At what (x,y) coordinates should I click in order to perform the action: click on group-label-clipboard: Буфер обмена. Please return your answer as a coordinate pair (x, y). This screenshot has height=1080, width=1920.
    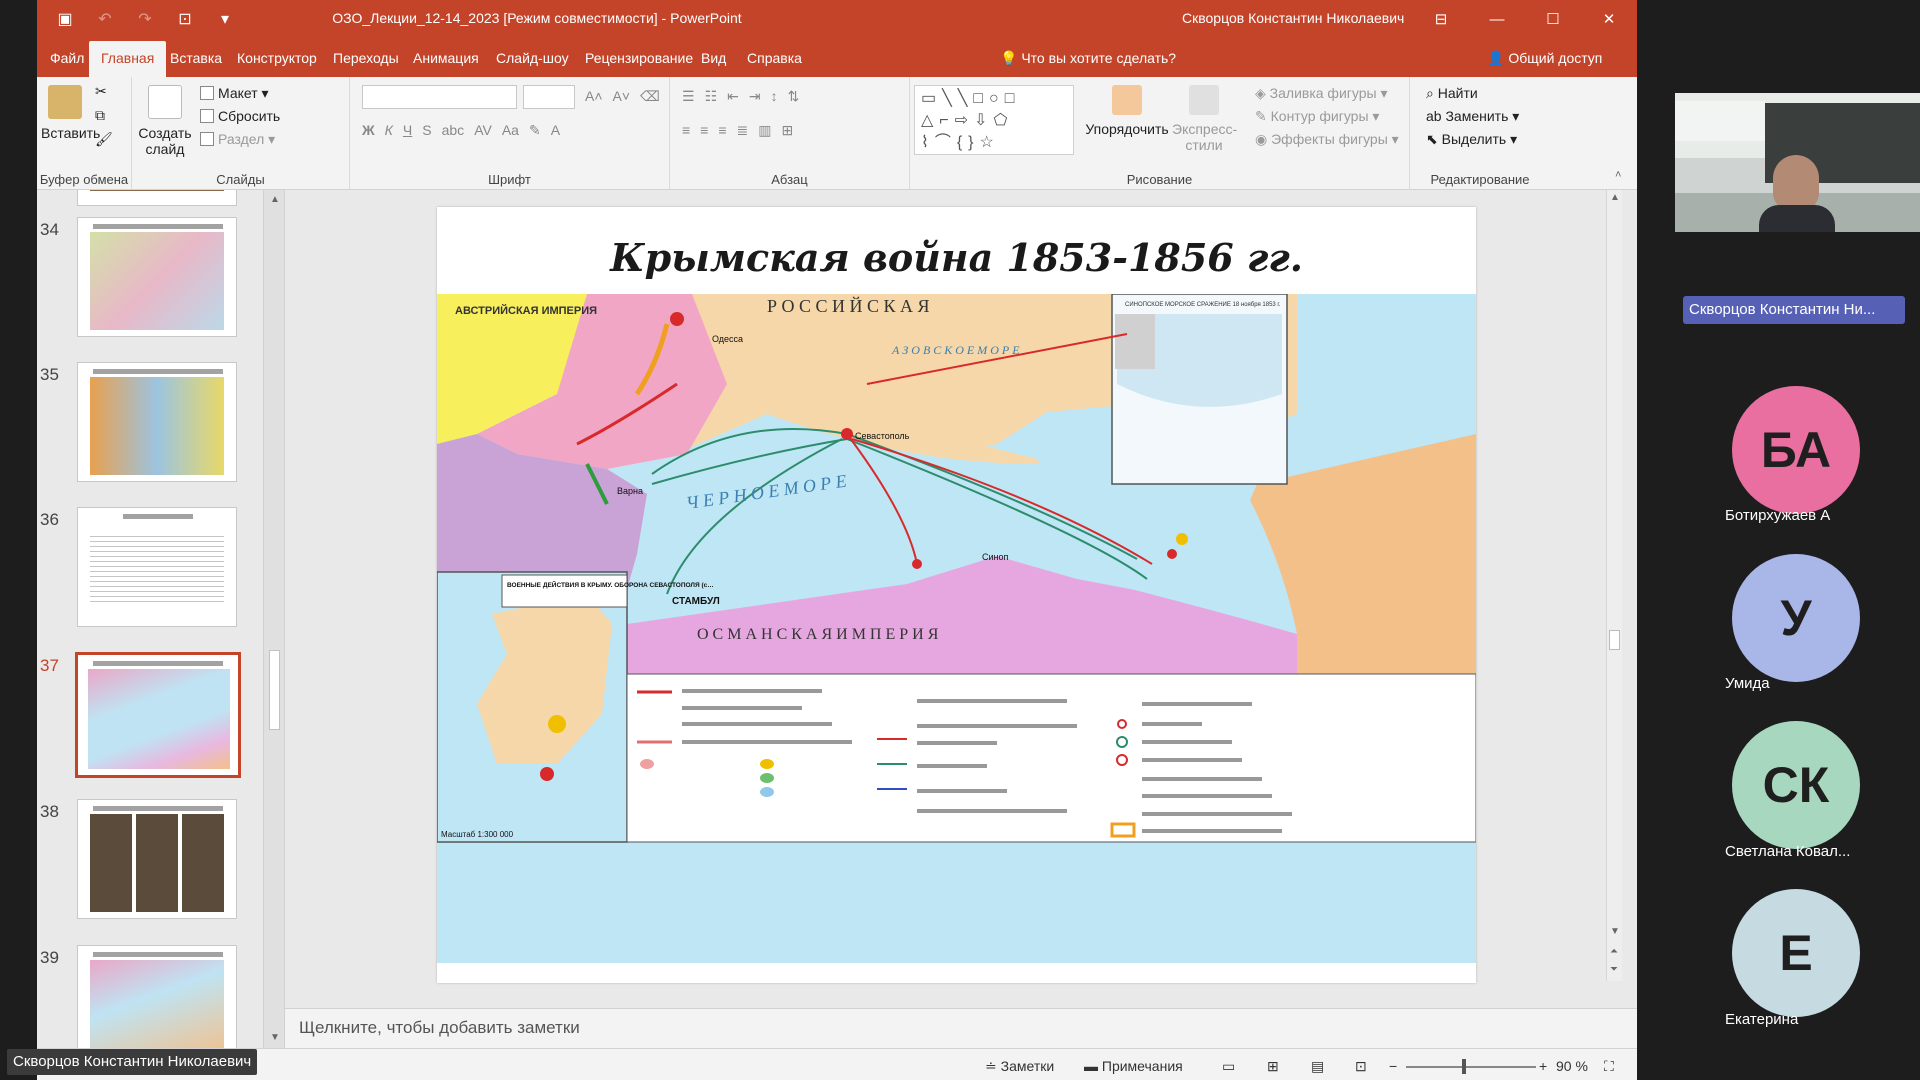
    Looking at the image, I should click on (84, 179).